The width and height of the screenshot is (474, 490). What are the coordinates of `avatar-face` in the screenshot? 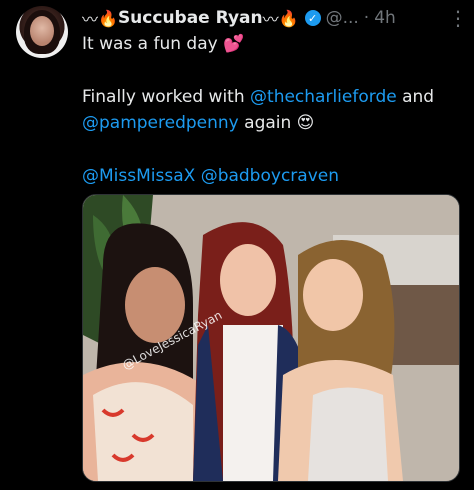 It's located at (42, 31).